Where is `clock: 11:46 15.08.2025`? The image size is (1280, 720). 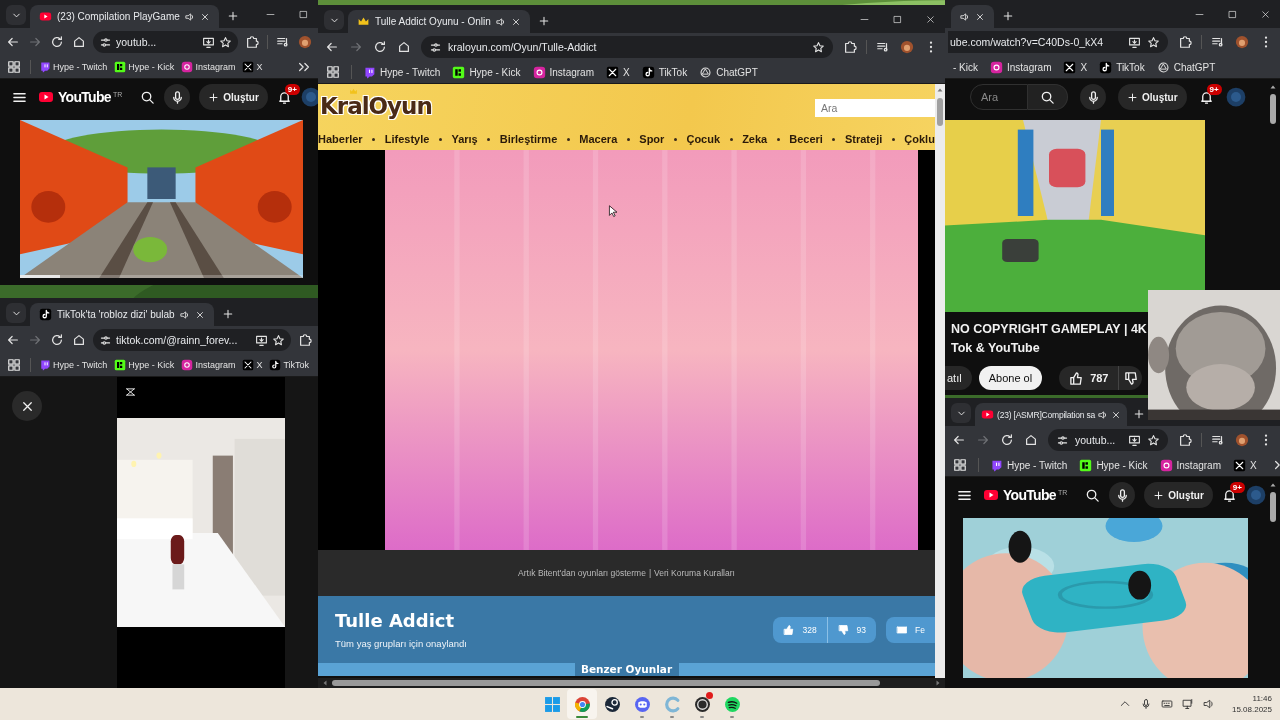 clock: 11:46 15.08.2025 is located at coordinates (1251, 704).